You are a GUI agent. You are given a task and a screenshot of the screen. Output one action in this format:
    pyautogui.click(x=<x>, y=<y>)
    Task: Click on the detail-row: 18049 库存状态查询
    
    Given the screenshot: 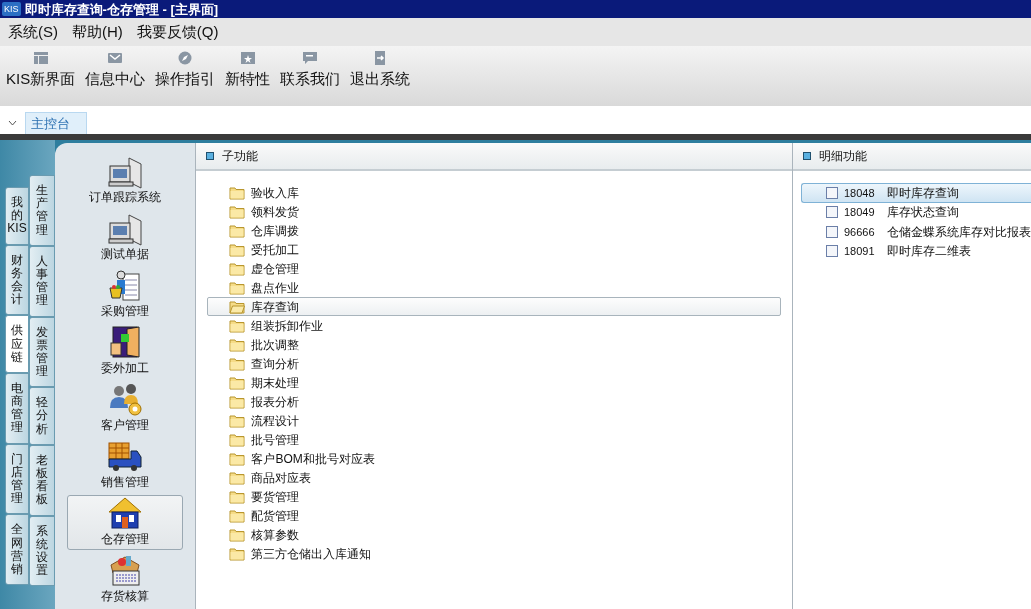 What is the action you would take?
    pyautogui.click(x=916, y=212)
    